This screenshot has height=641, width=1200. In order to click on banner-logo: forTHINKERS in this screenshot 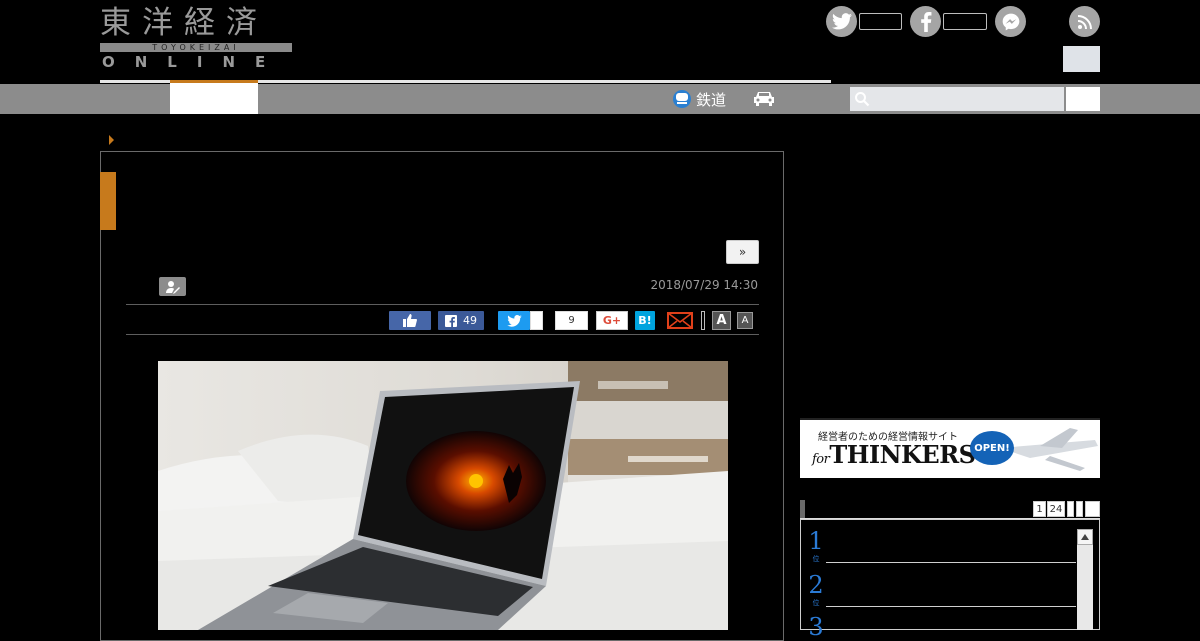, I will do `click(894, 454)`.